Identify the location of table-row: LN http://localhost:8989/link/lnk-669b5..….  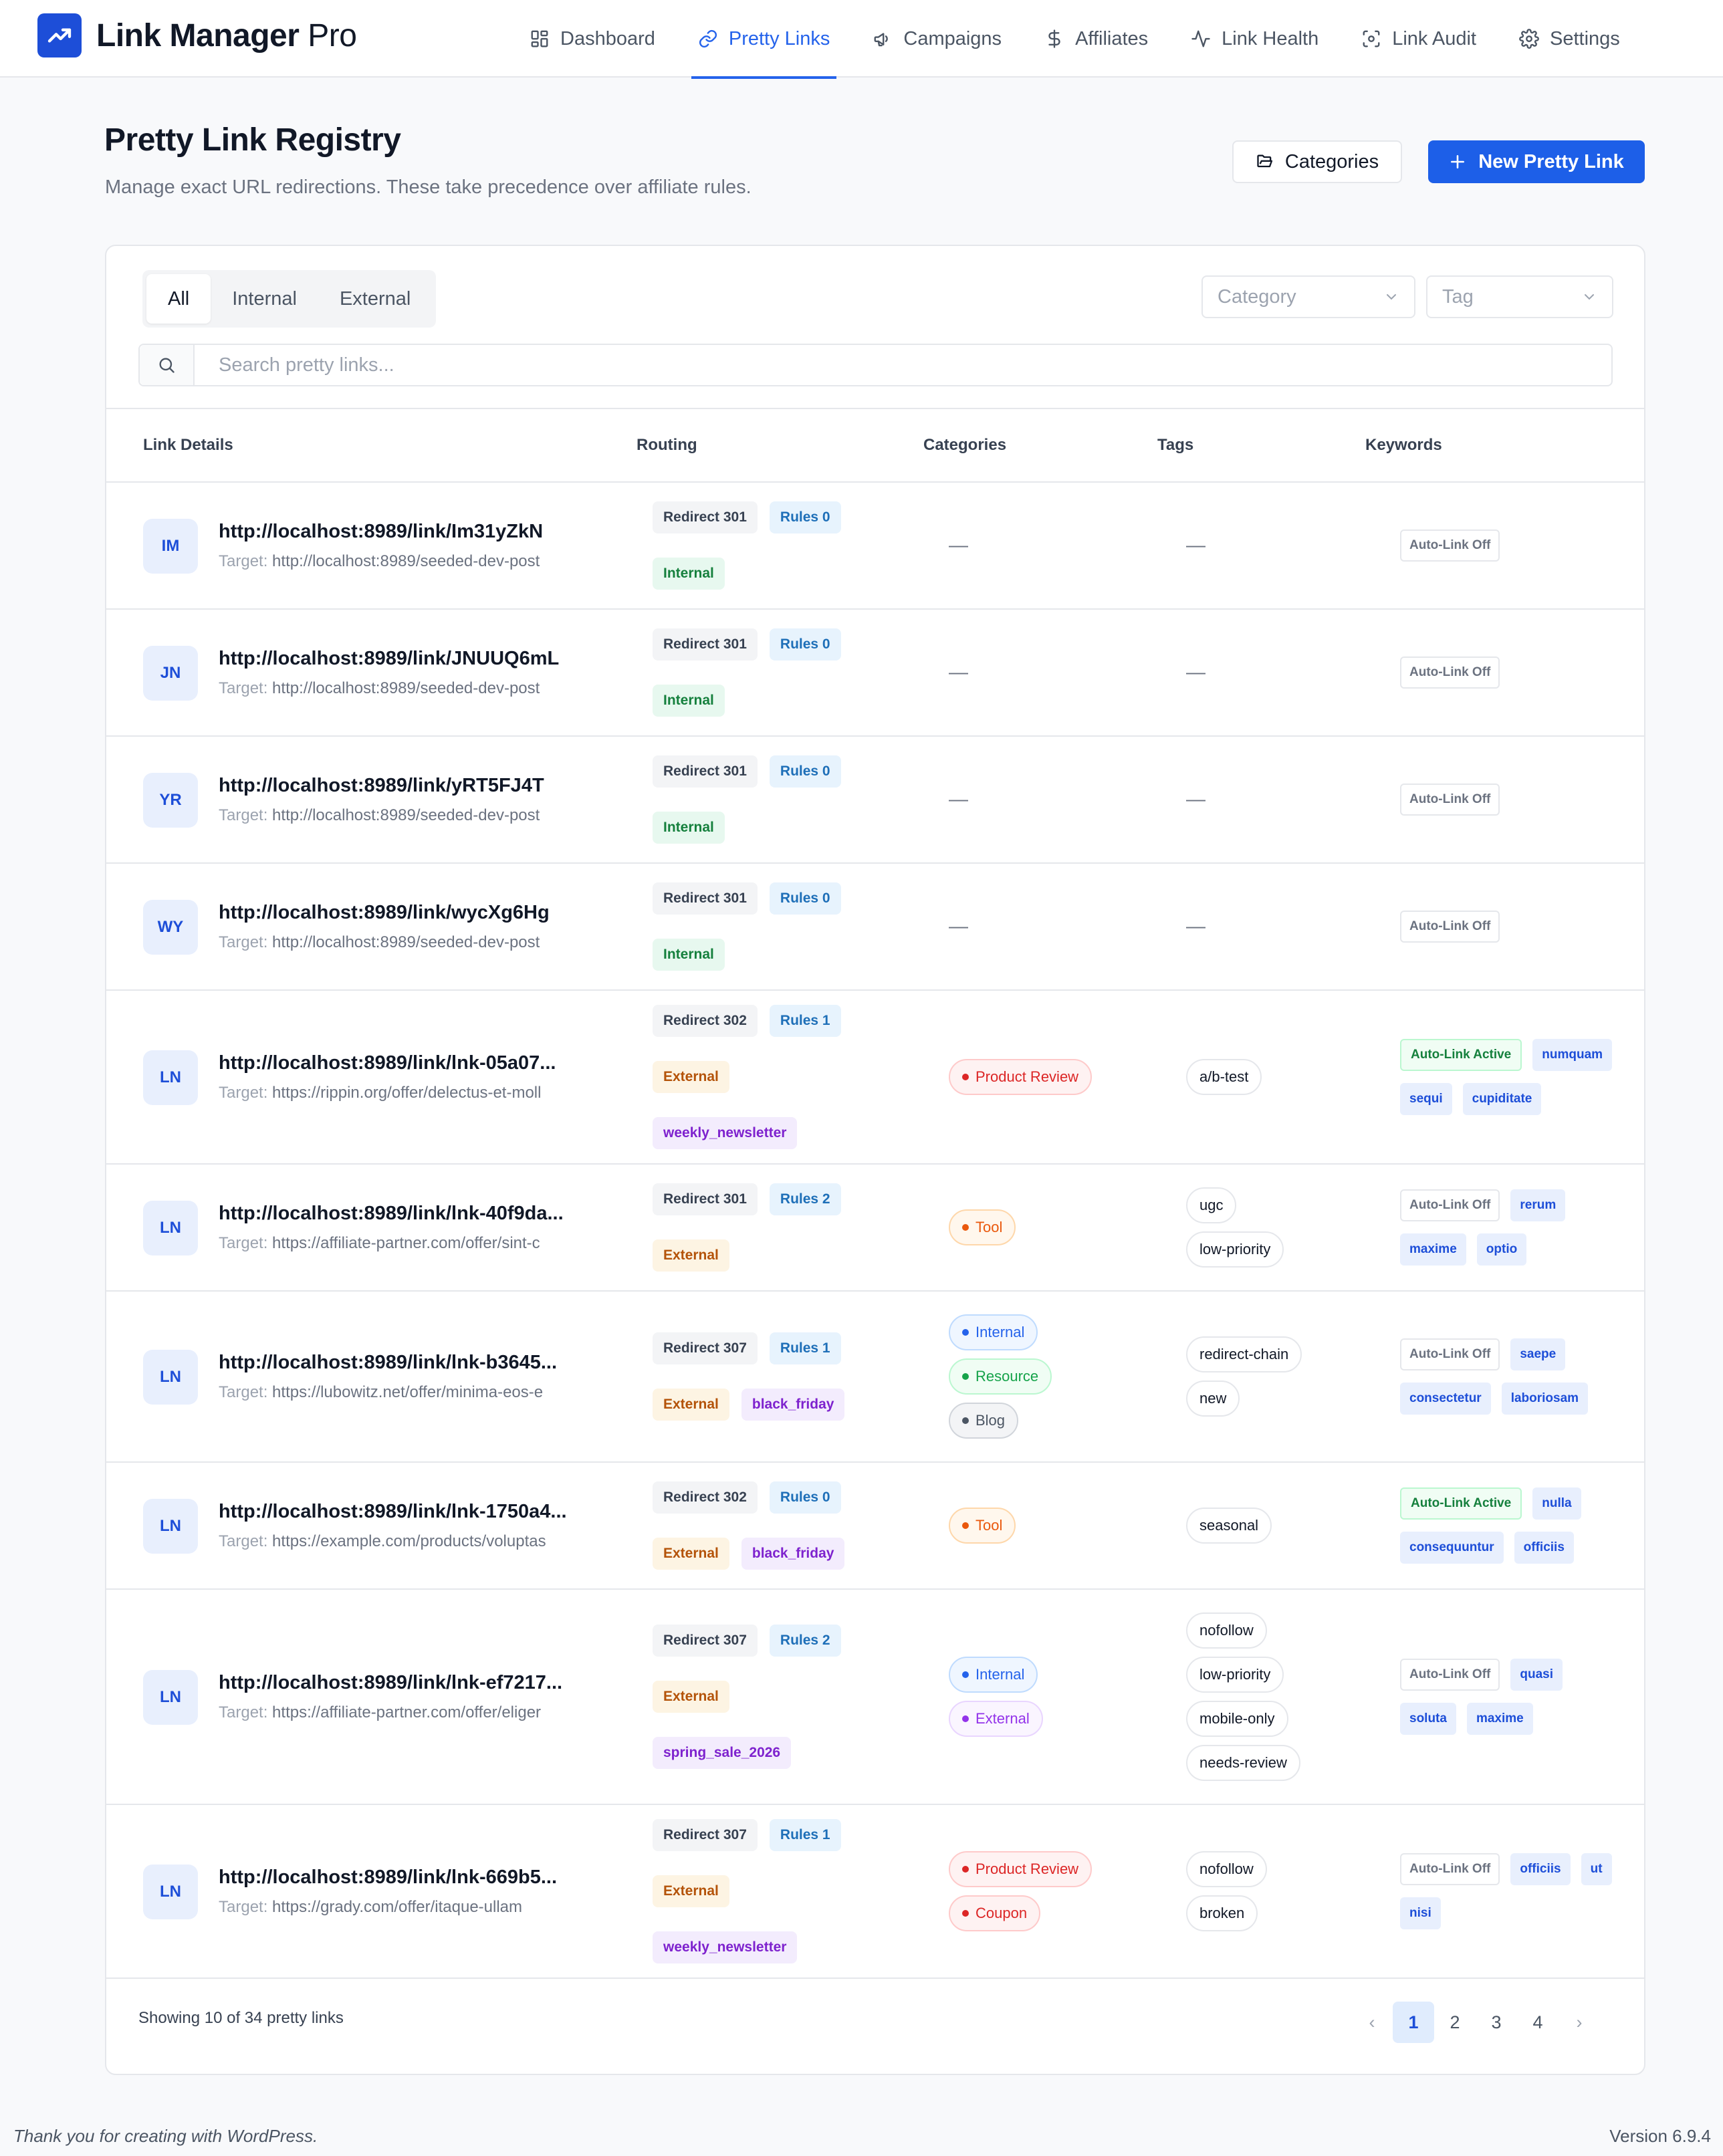
(875, 1892).